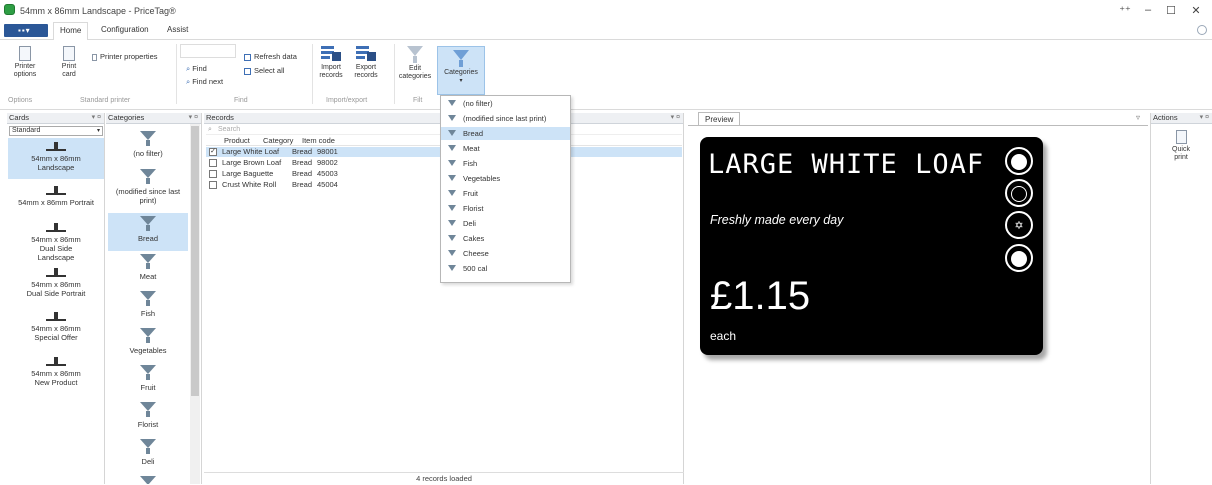 The width and height of the screenshot is (1212, 485). Describe the element at coordinates (918, 125) in the screenshot. I see `preview-tab-divider` at that location.